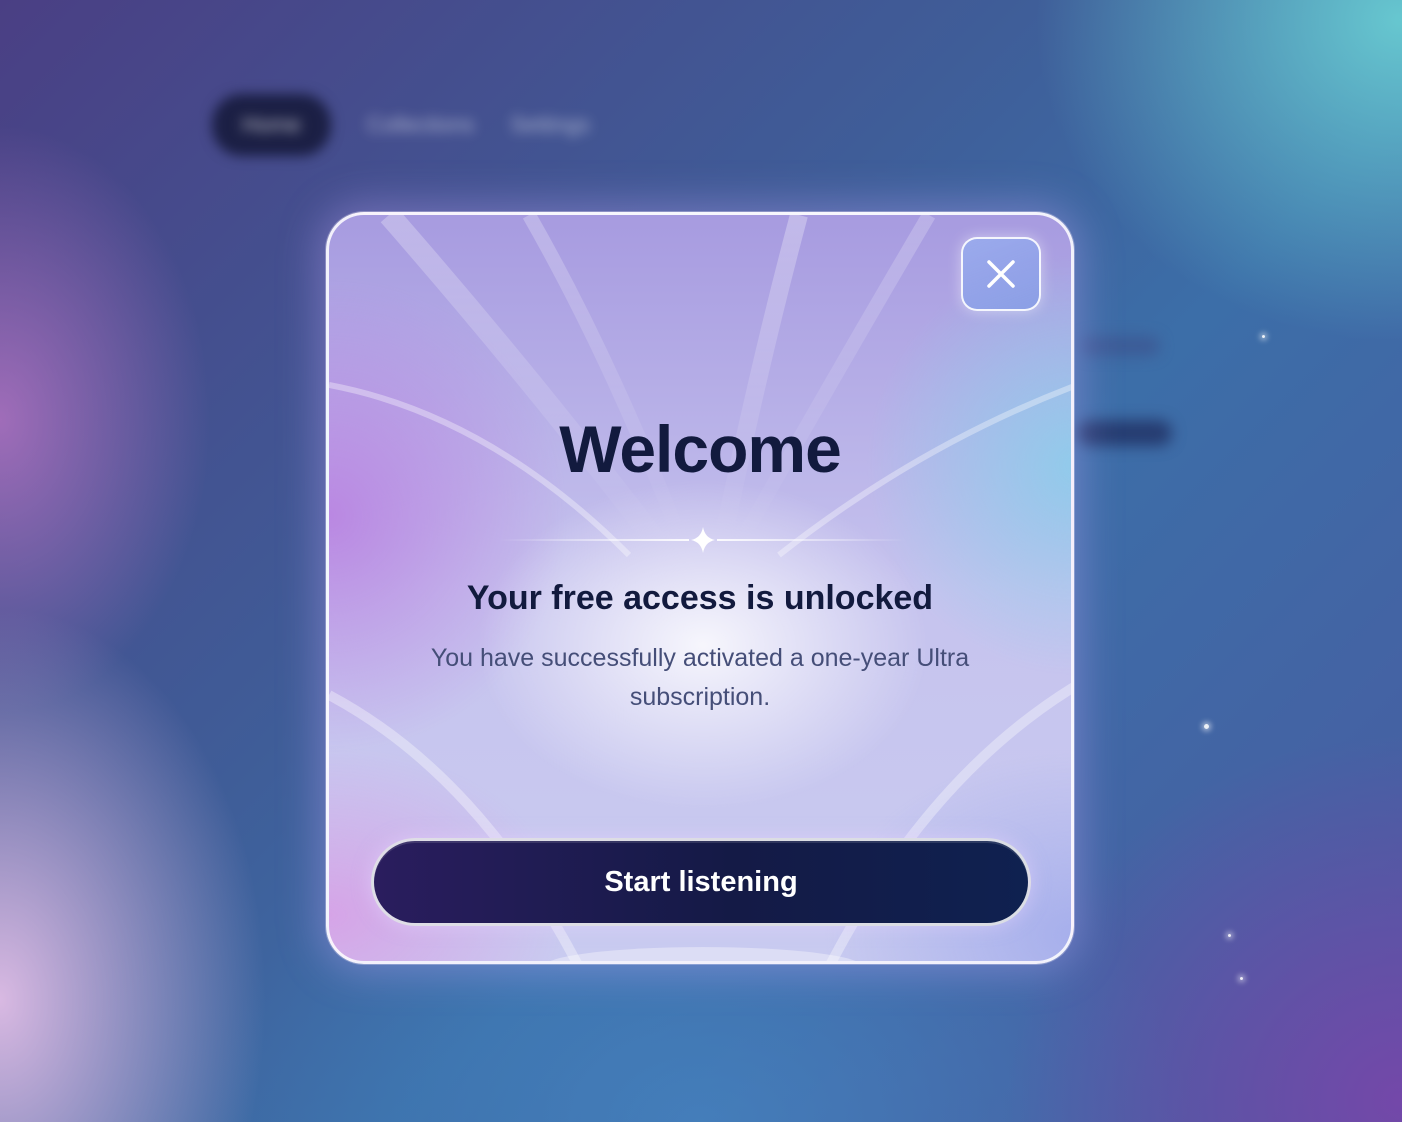  Describe the element at coordinates (550, 124) in the screenshot. I see `background-nav-item: Settings` at that location.